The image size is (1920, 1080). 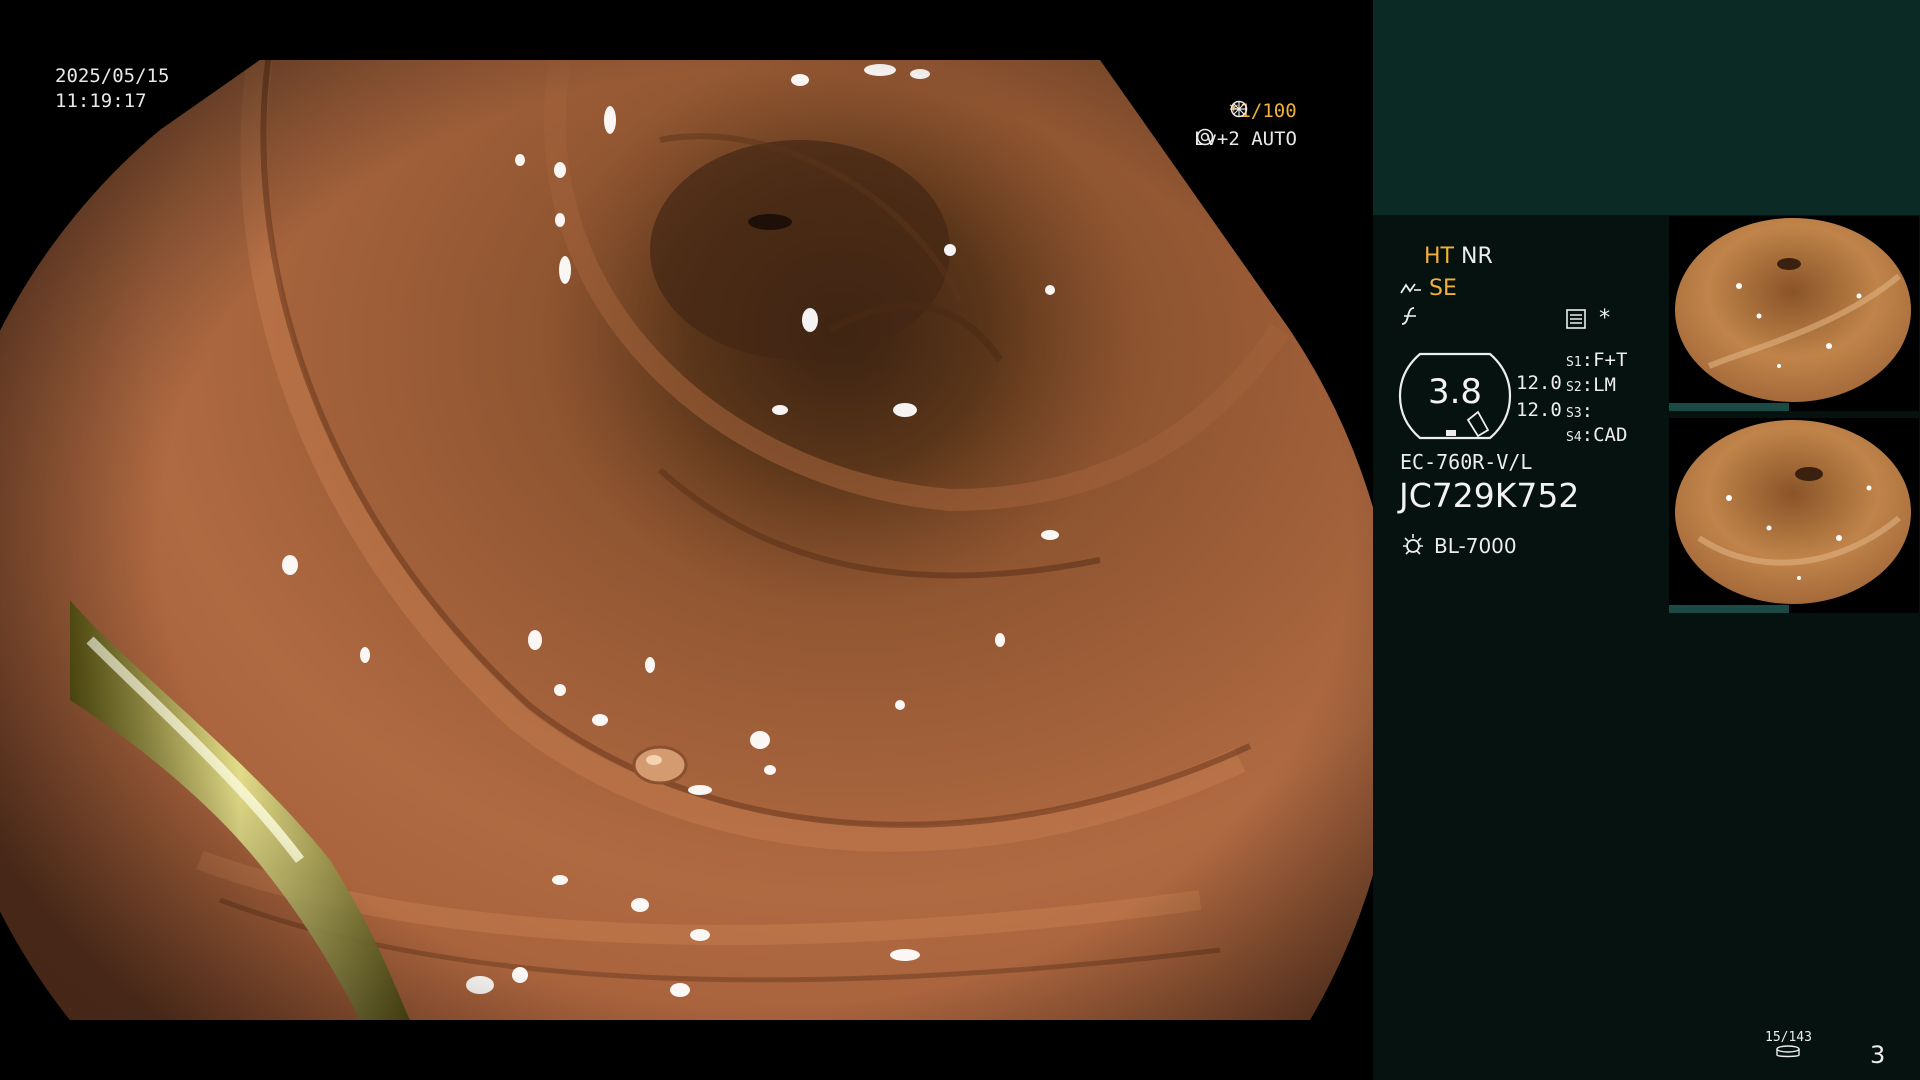 What do you see at coordinates (1262, 111) in the screenshot?
I see `shutter-readout: *1/100` at bounding box center [1262, 111].